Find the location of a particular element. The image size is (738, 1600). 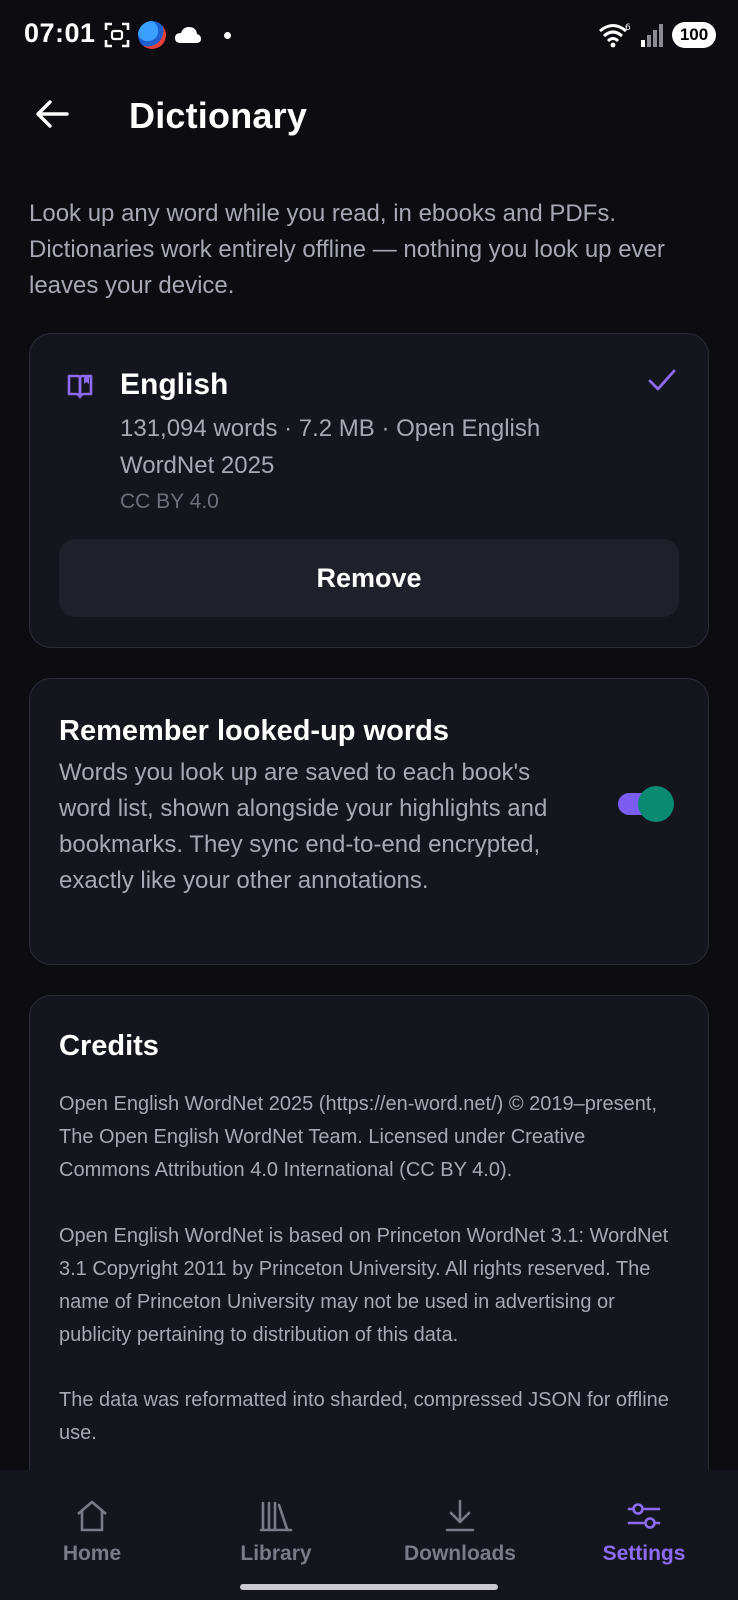

toggle-thumb is located at coordinates (656, 804).